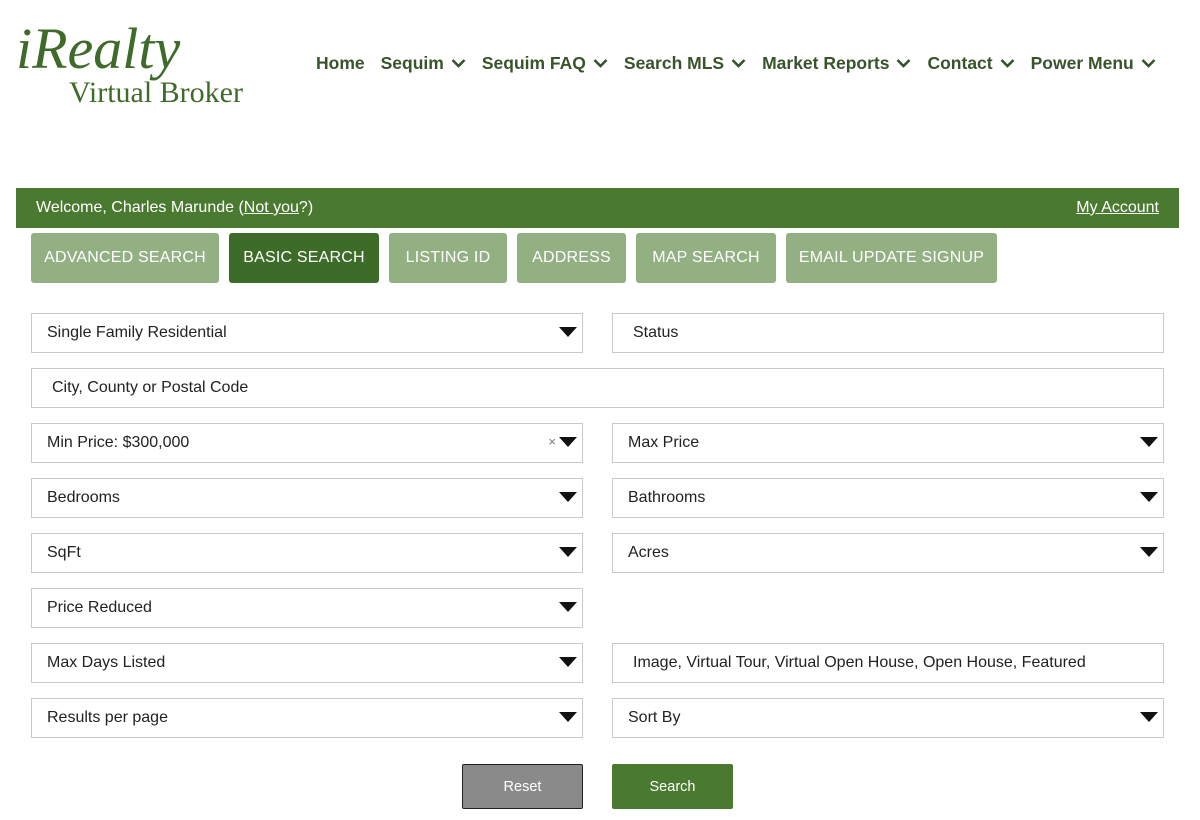 The width and height of the screenshot is (1200, 820). I want to click on nav-item-market-reports: Market Reports, so click(836, 63).